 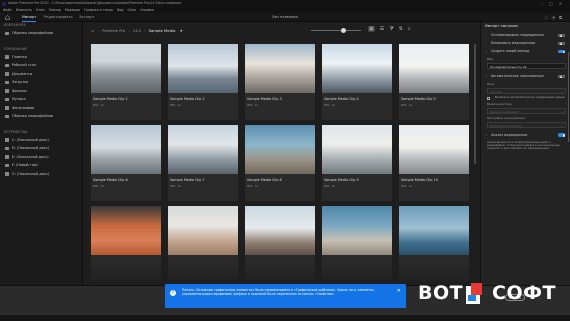 I want to click on sidebar-item: F: (Новый том), so click(x=41, y=165).